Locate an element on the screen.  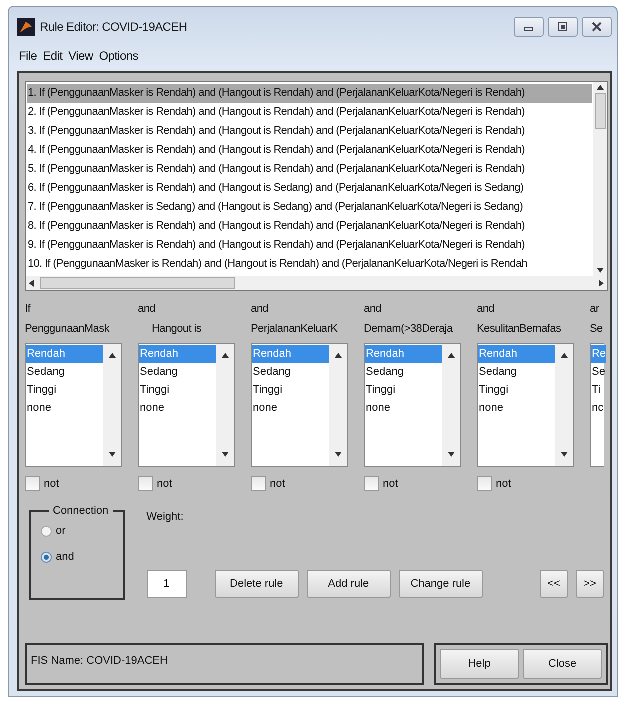
radio-label: and is located at coordinates (65, 557).